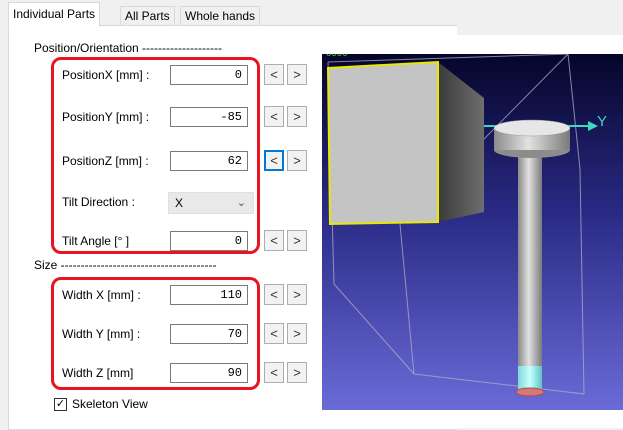  I want to click on position-z-decrement-button: <, so click(274, 160).